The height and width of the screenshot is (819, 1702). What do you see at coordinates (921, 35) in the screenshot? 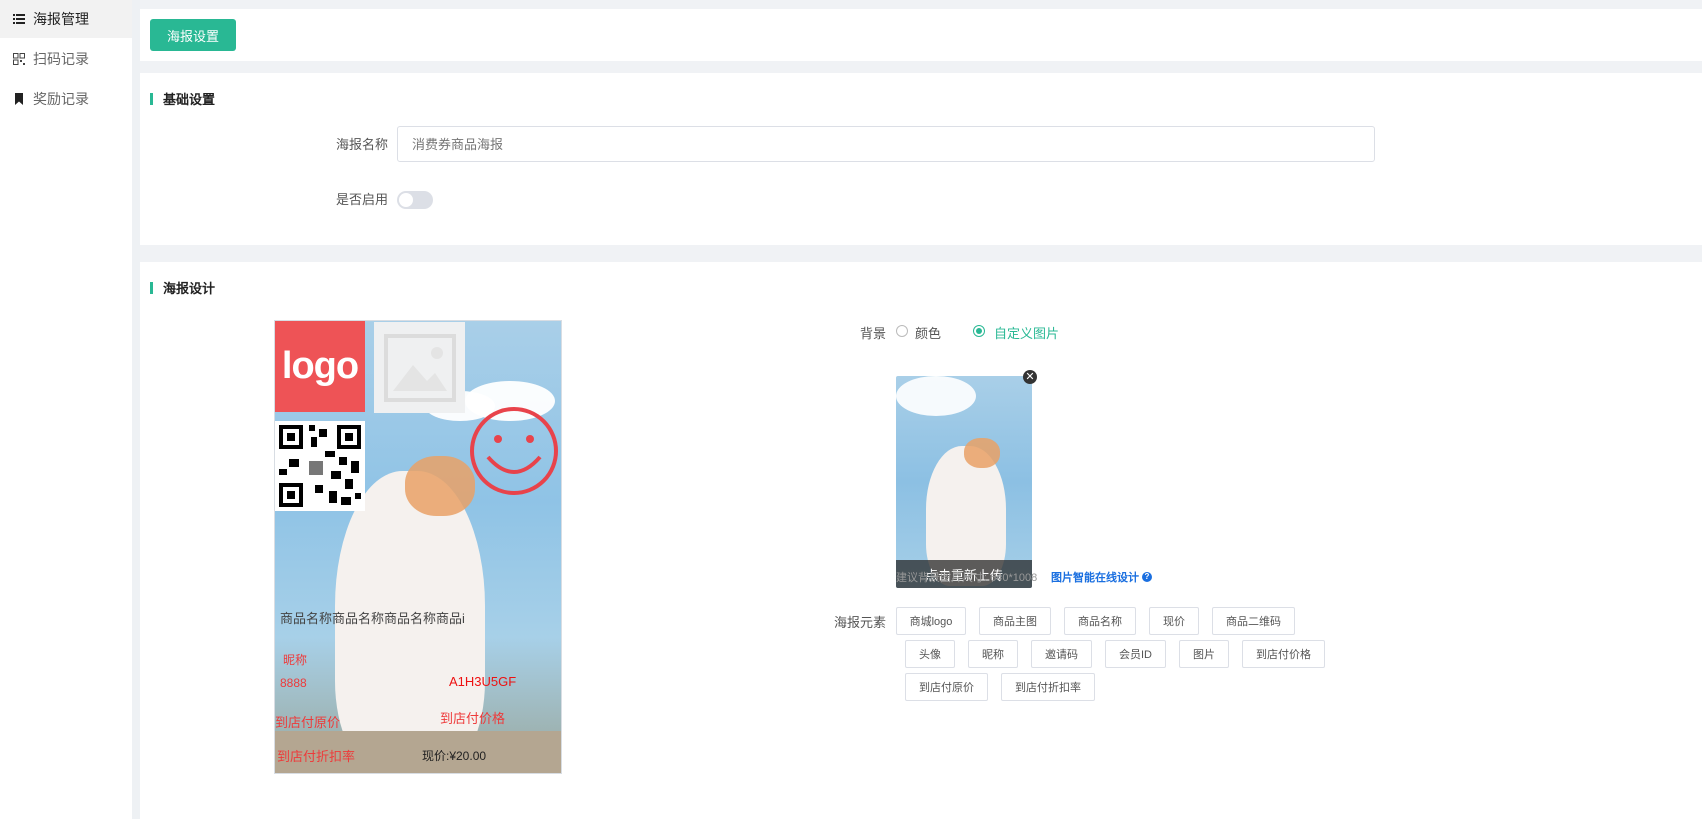
I see `toolbar-panel: 海报设置` at bounding box center [921, 35].